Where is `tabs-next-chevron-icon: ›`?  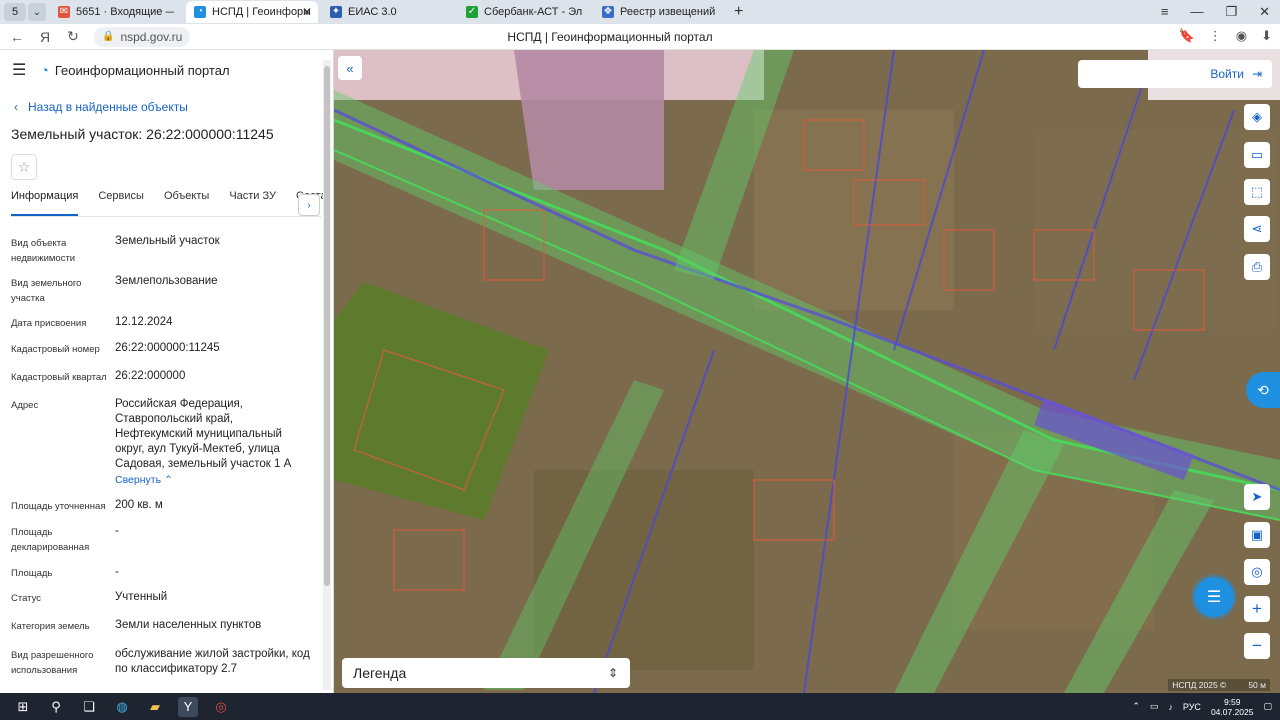 tabs-next-chevron-icon: › is located at coordinates (309, 205).